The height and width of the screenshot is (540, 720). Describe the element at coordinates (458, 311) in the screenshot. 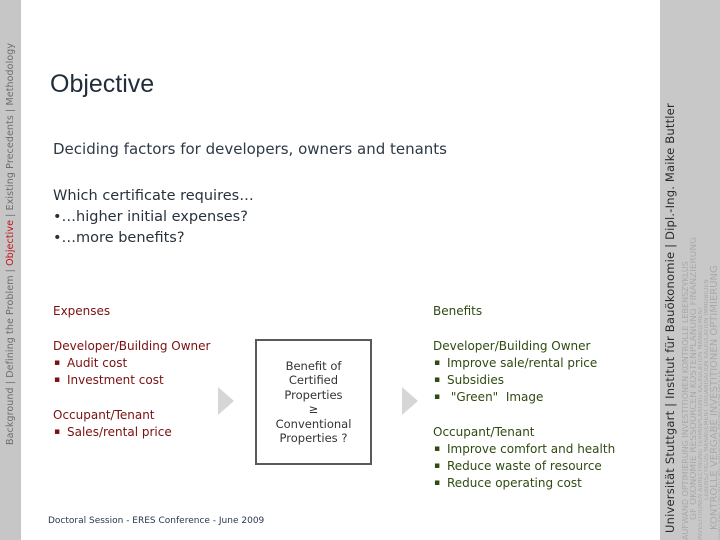

I see `benefits-heading: Benefits` at that location.